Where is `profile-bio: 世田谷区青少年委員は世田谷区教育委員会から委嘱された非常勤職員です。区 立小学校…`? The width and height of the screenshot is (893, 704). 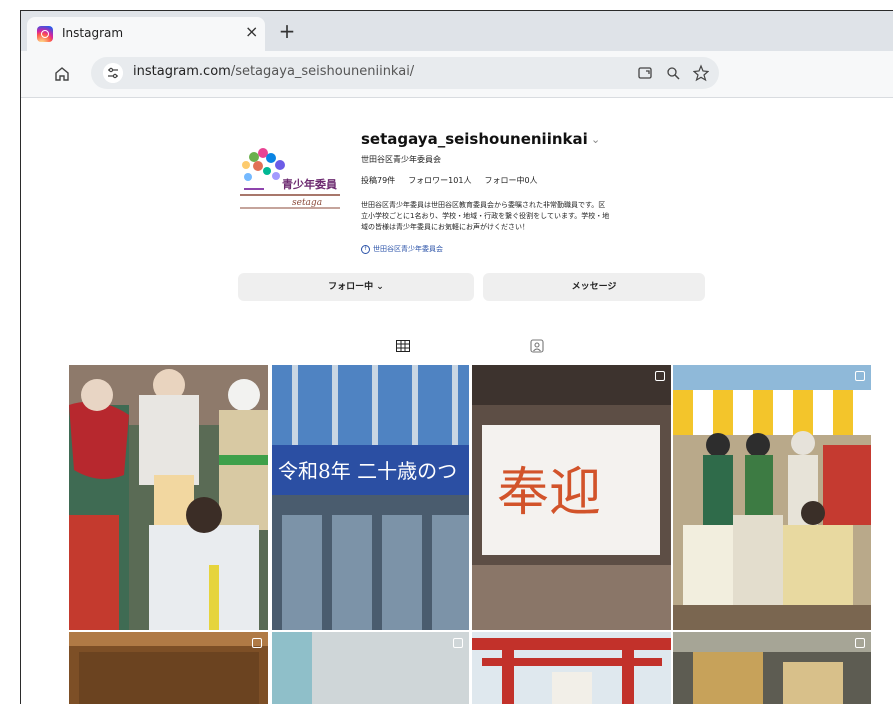
profile-bio: 世田谷区青少年委員は世田谷区教育委員会から委嘱された非常勤職員です。区 立小学校… is located at coordinates (530, 216).